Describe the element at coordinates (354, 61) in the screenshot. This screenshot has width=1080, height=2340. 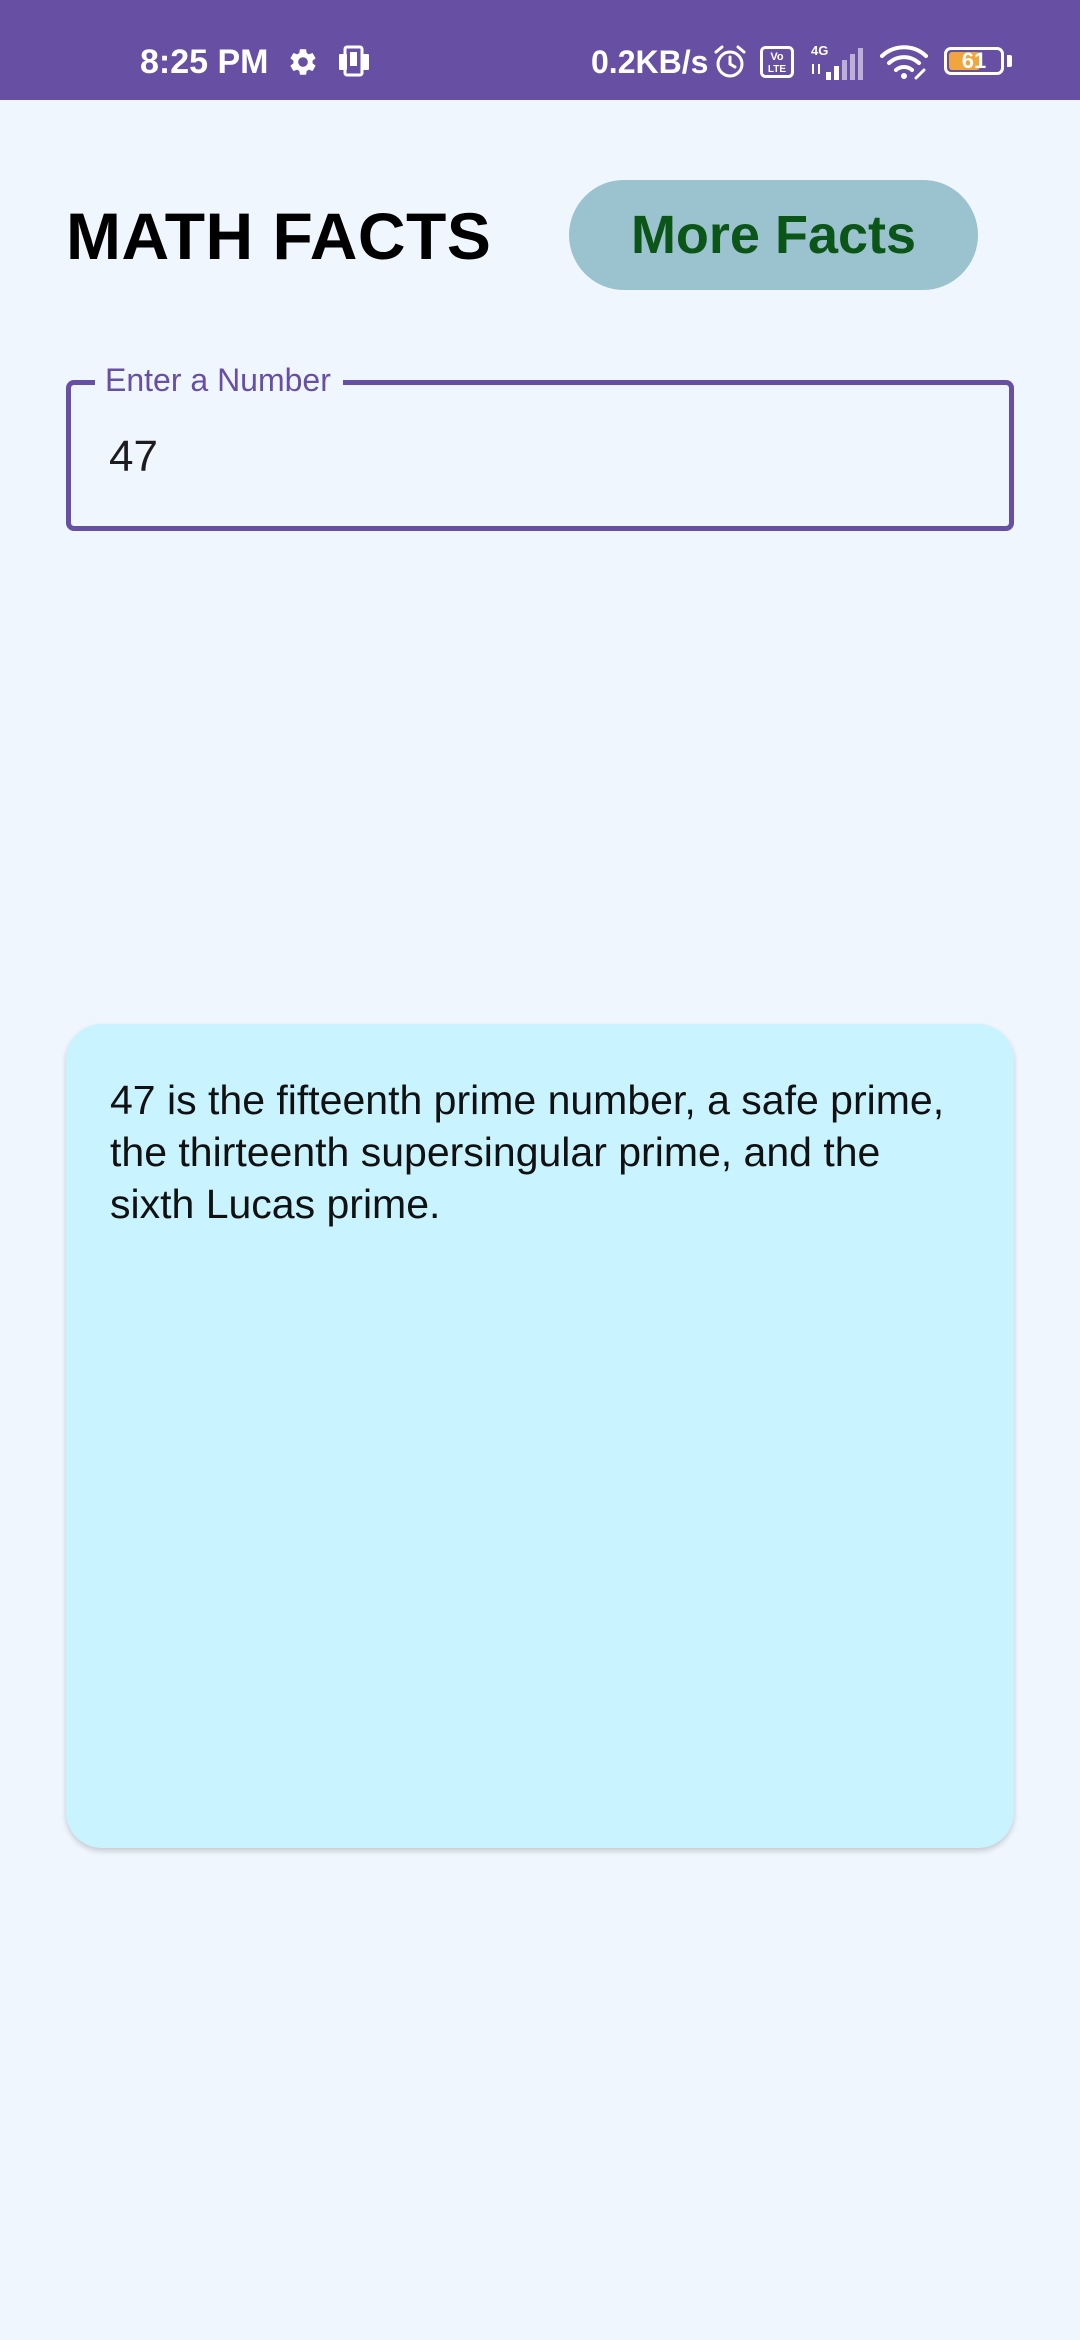
I see `screen-cast-icon` at that location.